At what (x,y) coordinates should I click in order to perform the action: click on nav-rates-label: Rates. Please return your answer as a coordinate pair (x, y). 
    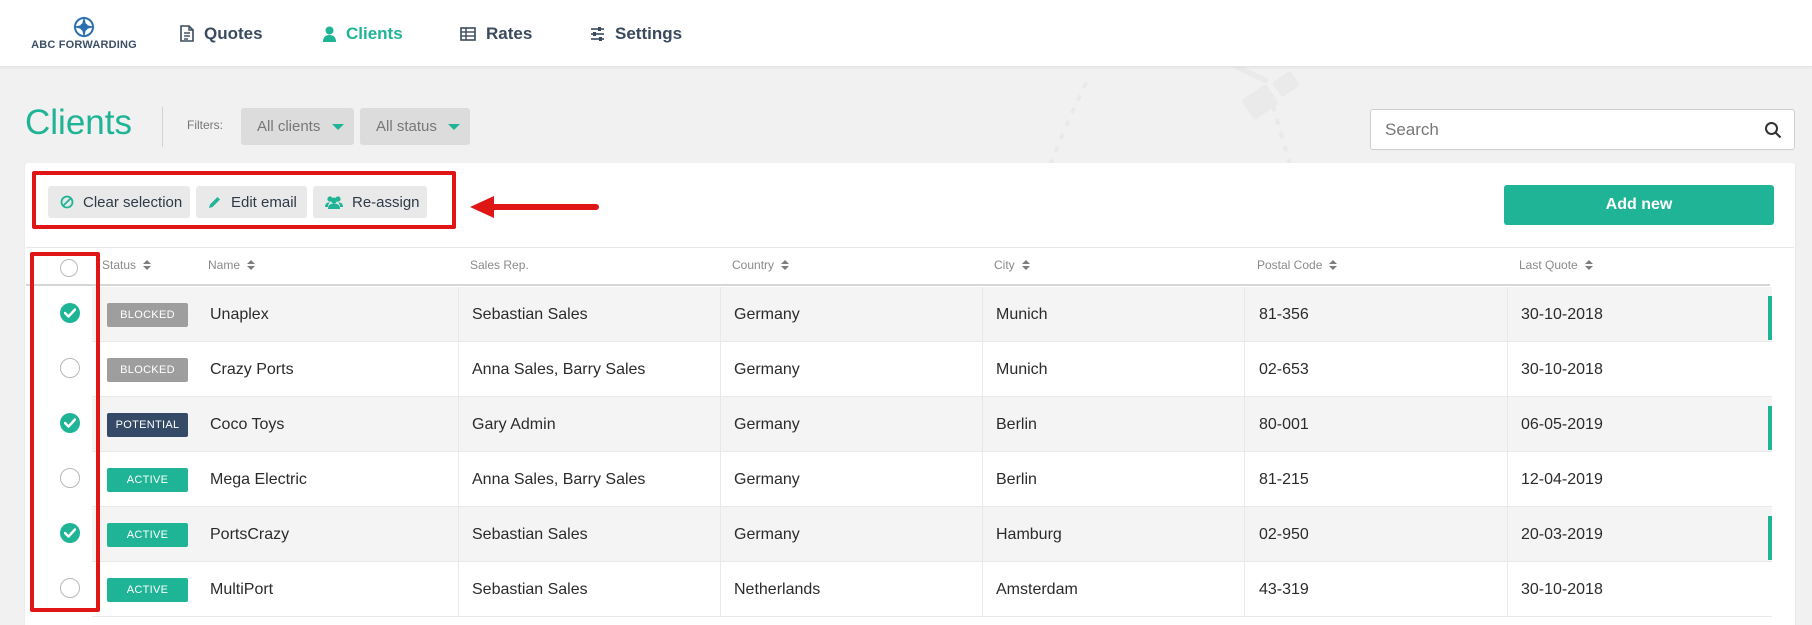
    Looking at the image, I should click on (509, 33).